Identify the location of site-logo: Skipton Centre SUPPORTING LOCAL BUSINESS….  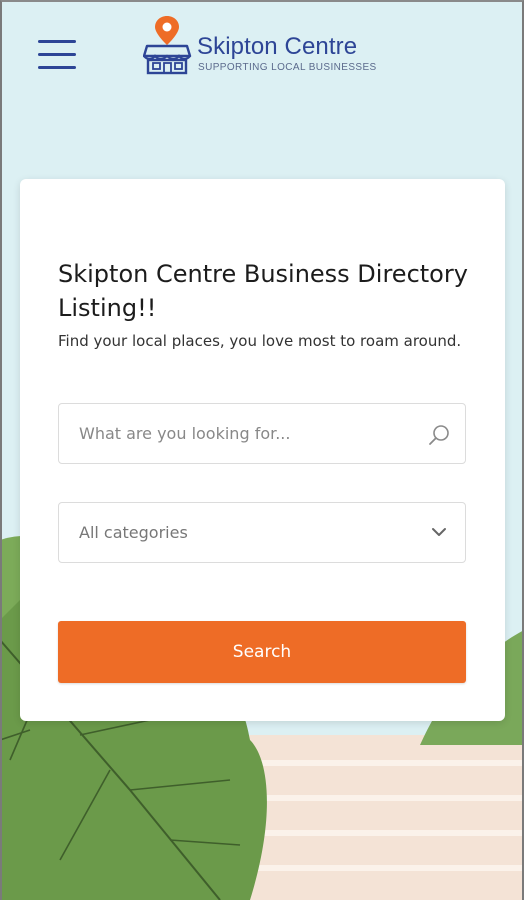
(268, 45).